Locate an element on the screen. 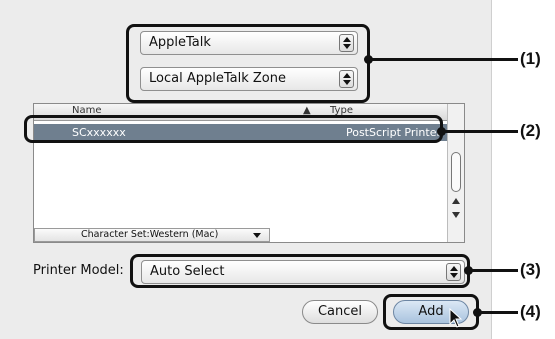 The height and width of the screenshot is (339, 555). mouse-pointer-icon is located at coordinates (456, 318).